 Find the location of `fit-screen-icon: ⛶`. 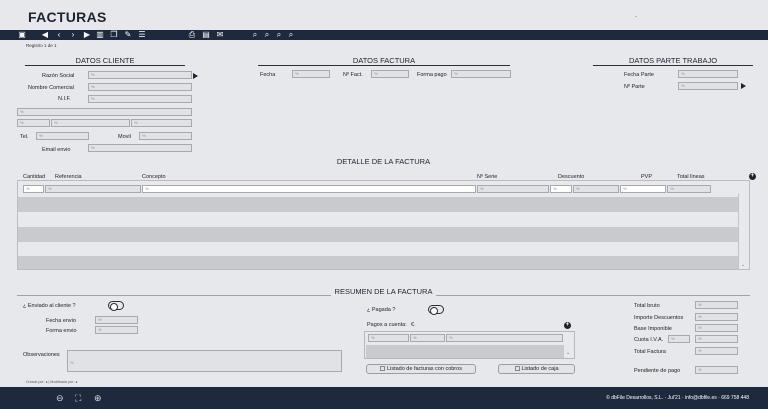

fit-screen-icon: ⛶ is located at coordinates (78, 398).